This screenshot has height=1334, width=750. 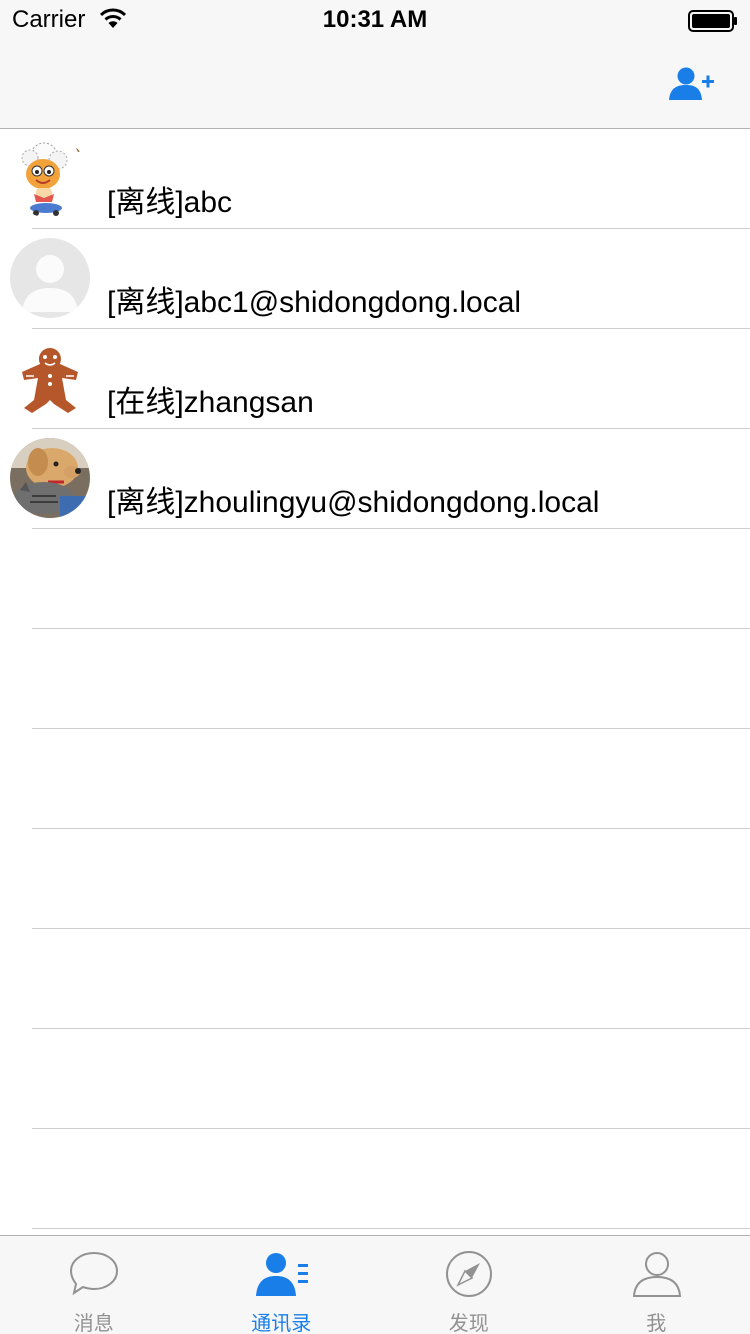 What do you see at coordinates (281, 1274) in the screenshot?
I see `contacts-icon` at bounding box center [281, 1274].